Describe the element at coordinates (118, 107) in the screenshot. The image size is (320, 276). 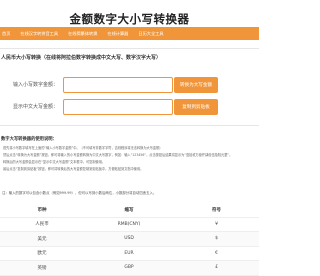
I see `uppercase-output` at that location.